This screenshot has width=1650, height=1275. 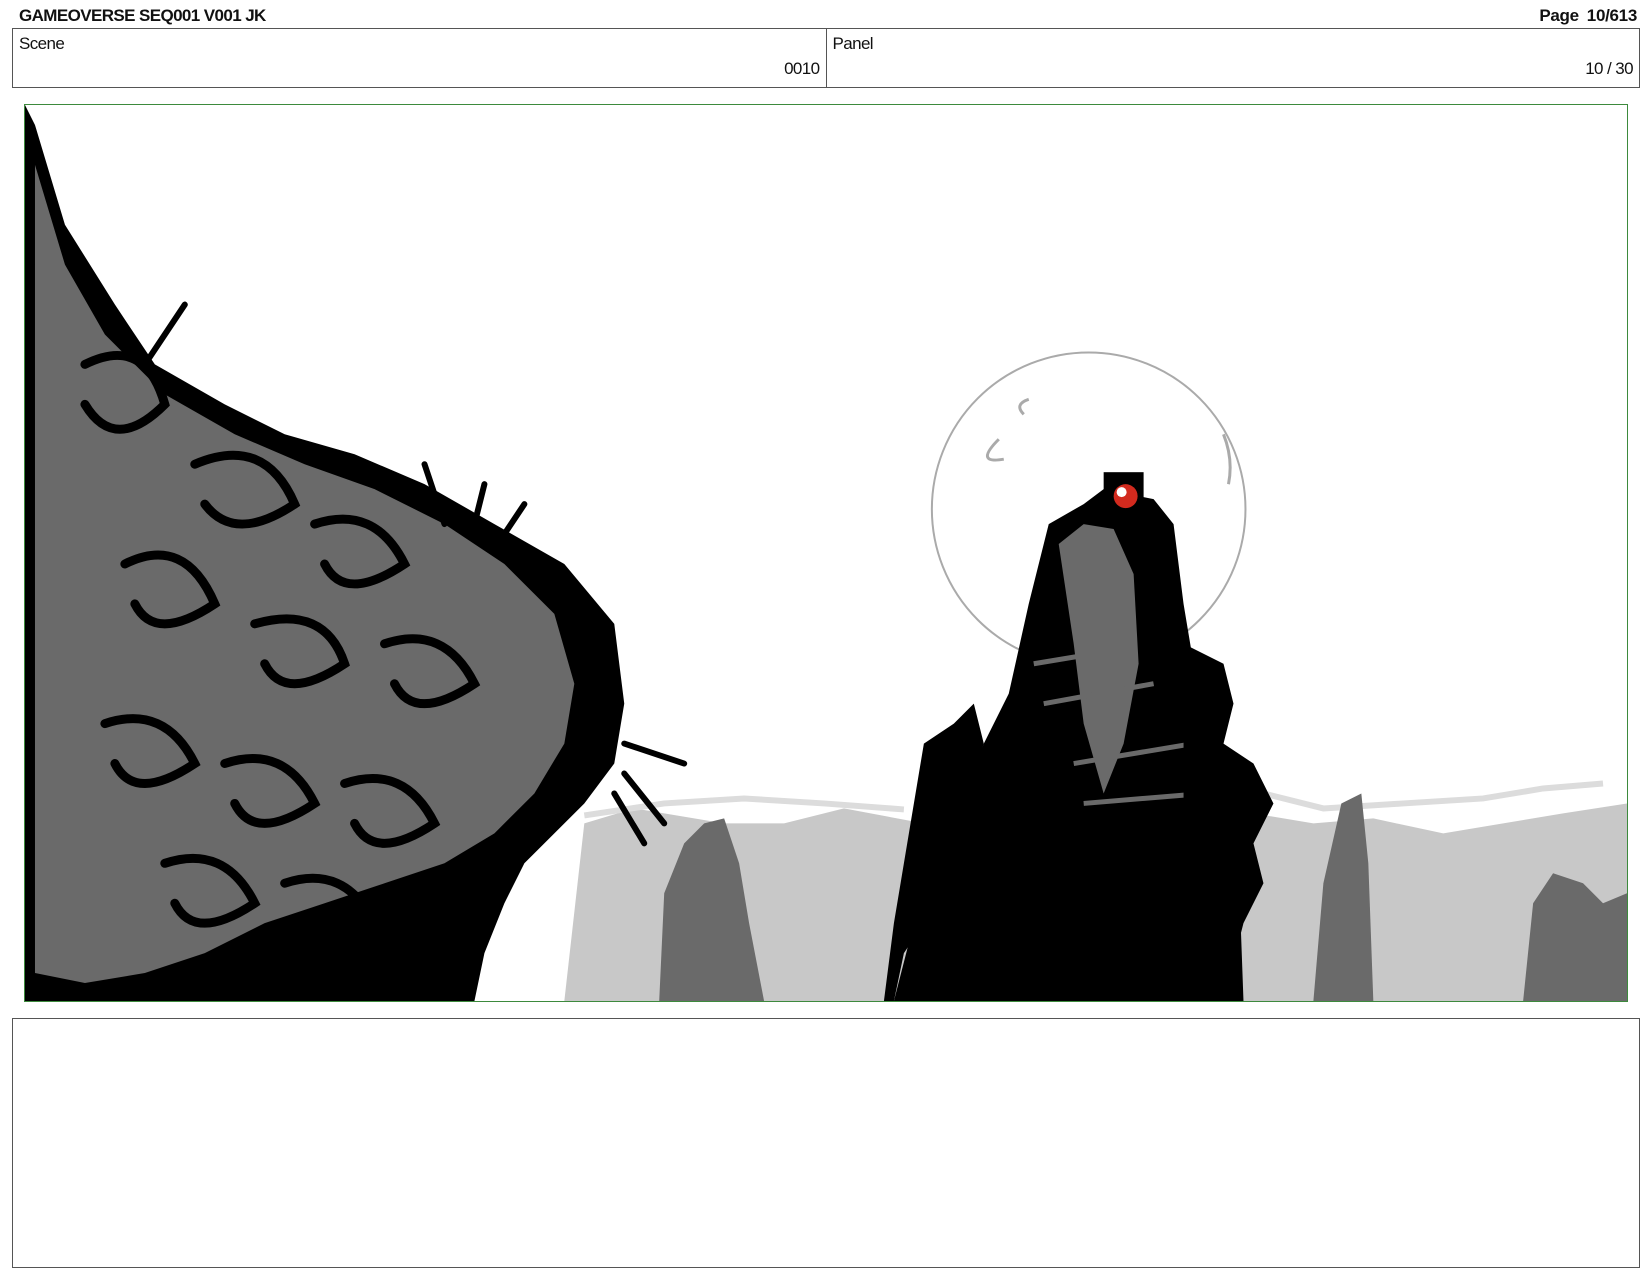 I want to click on scene-panel-info-bar: Scene 0010 Panel 10 / 30, so click(x=826, y=58).